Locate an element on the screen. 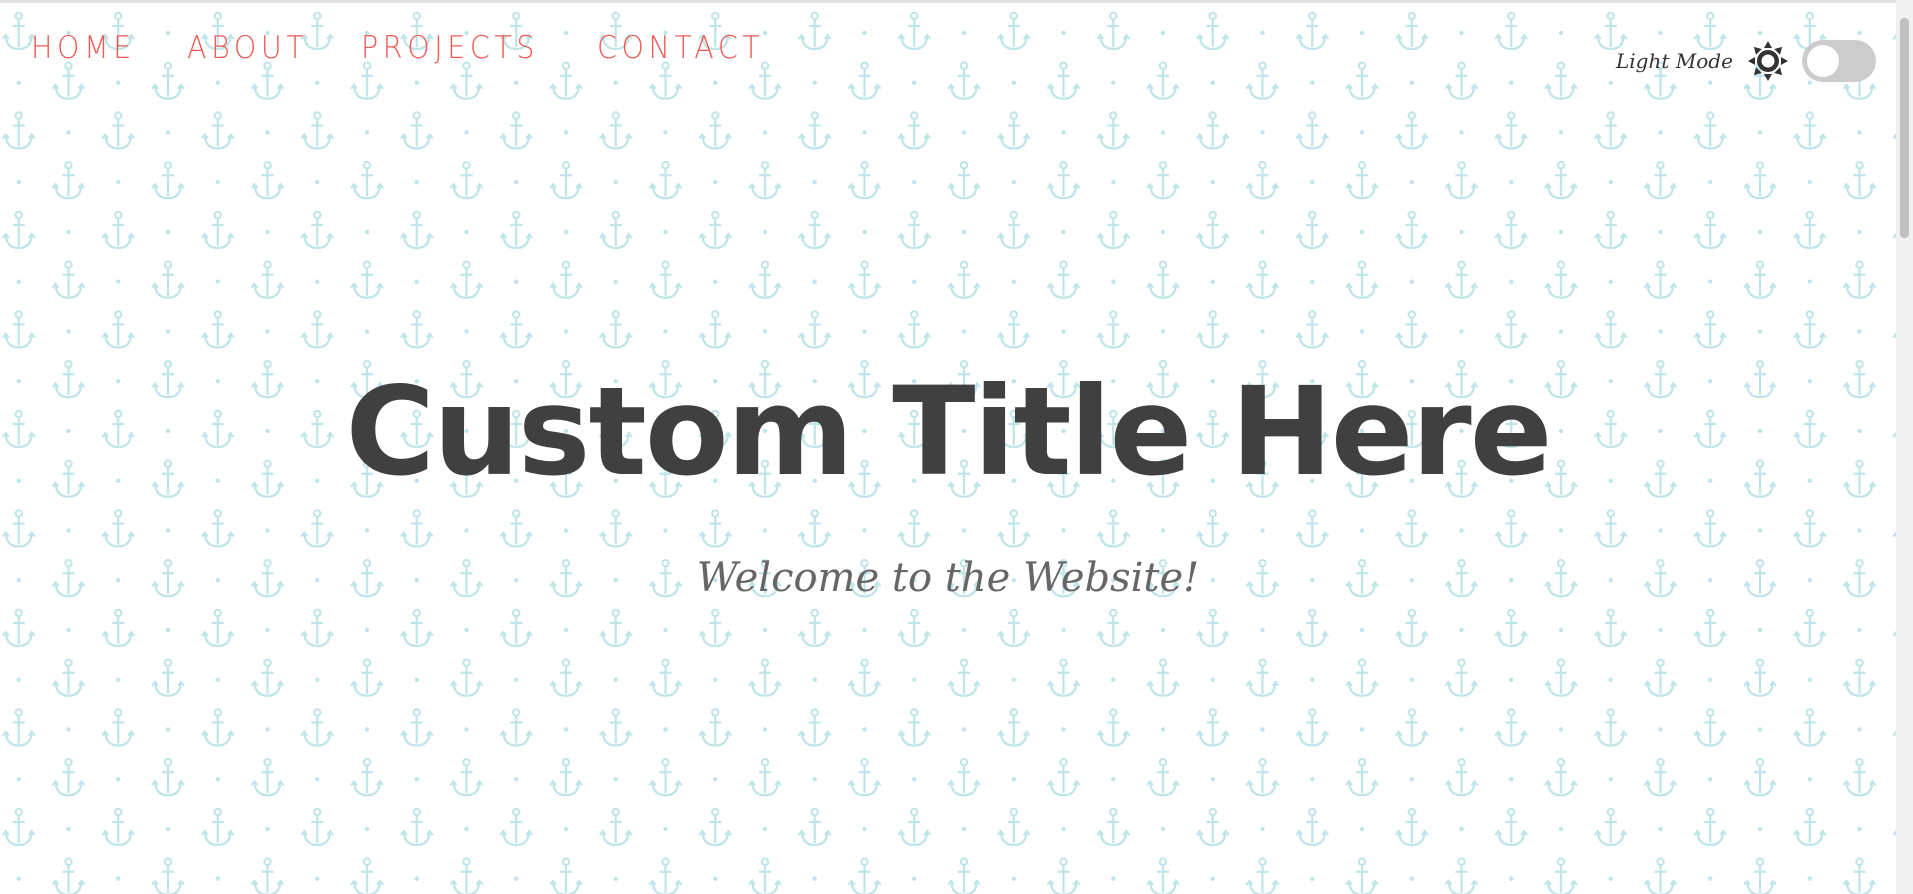 This screenshot has height=894, width=1913. nav-link-contact: CONTACT is located at coordinates (680, 48).